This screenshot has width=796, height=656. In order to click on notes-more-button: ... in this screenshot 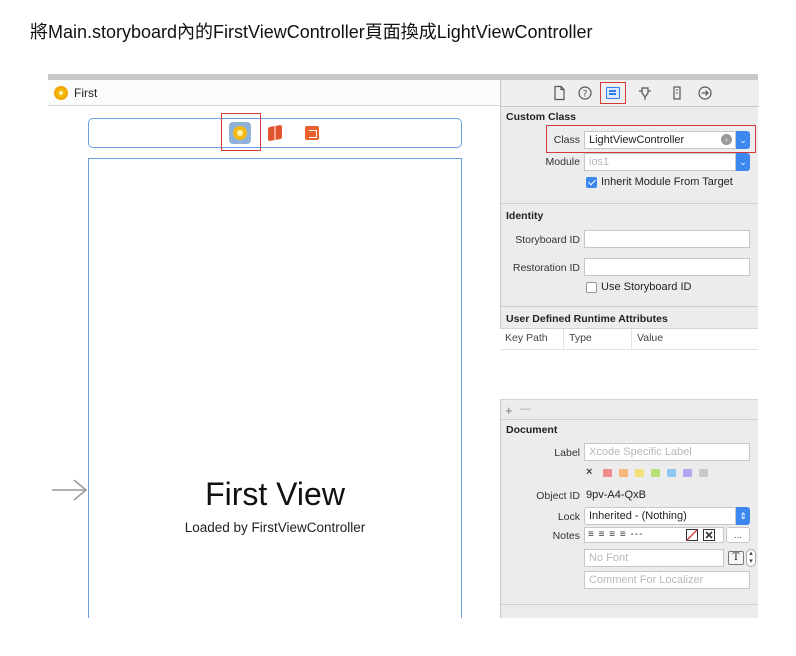, I will do `click(738, 535)`.